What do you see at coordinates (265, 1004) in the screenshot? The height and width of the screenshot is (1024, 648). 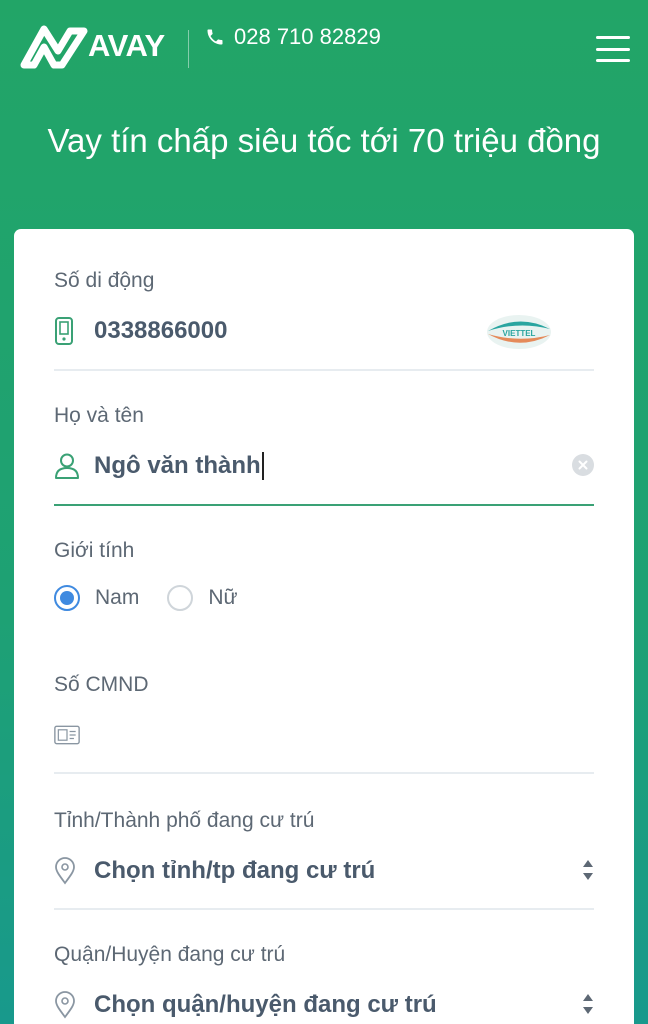 I see `district-value: Chọn quận/huyện đang cư trú` at bounding box center [265, 1004].